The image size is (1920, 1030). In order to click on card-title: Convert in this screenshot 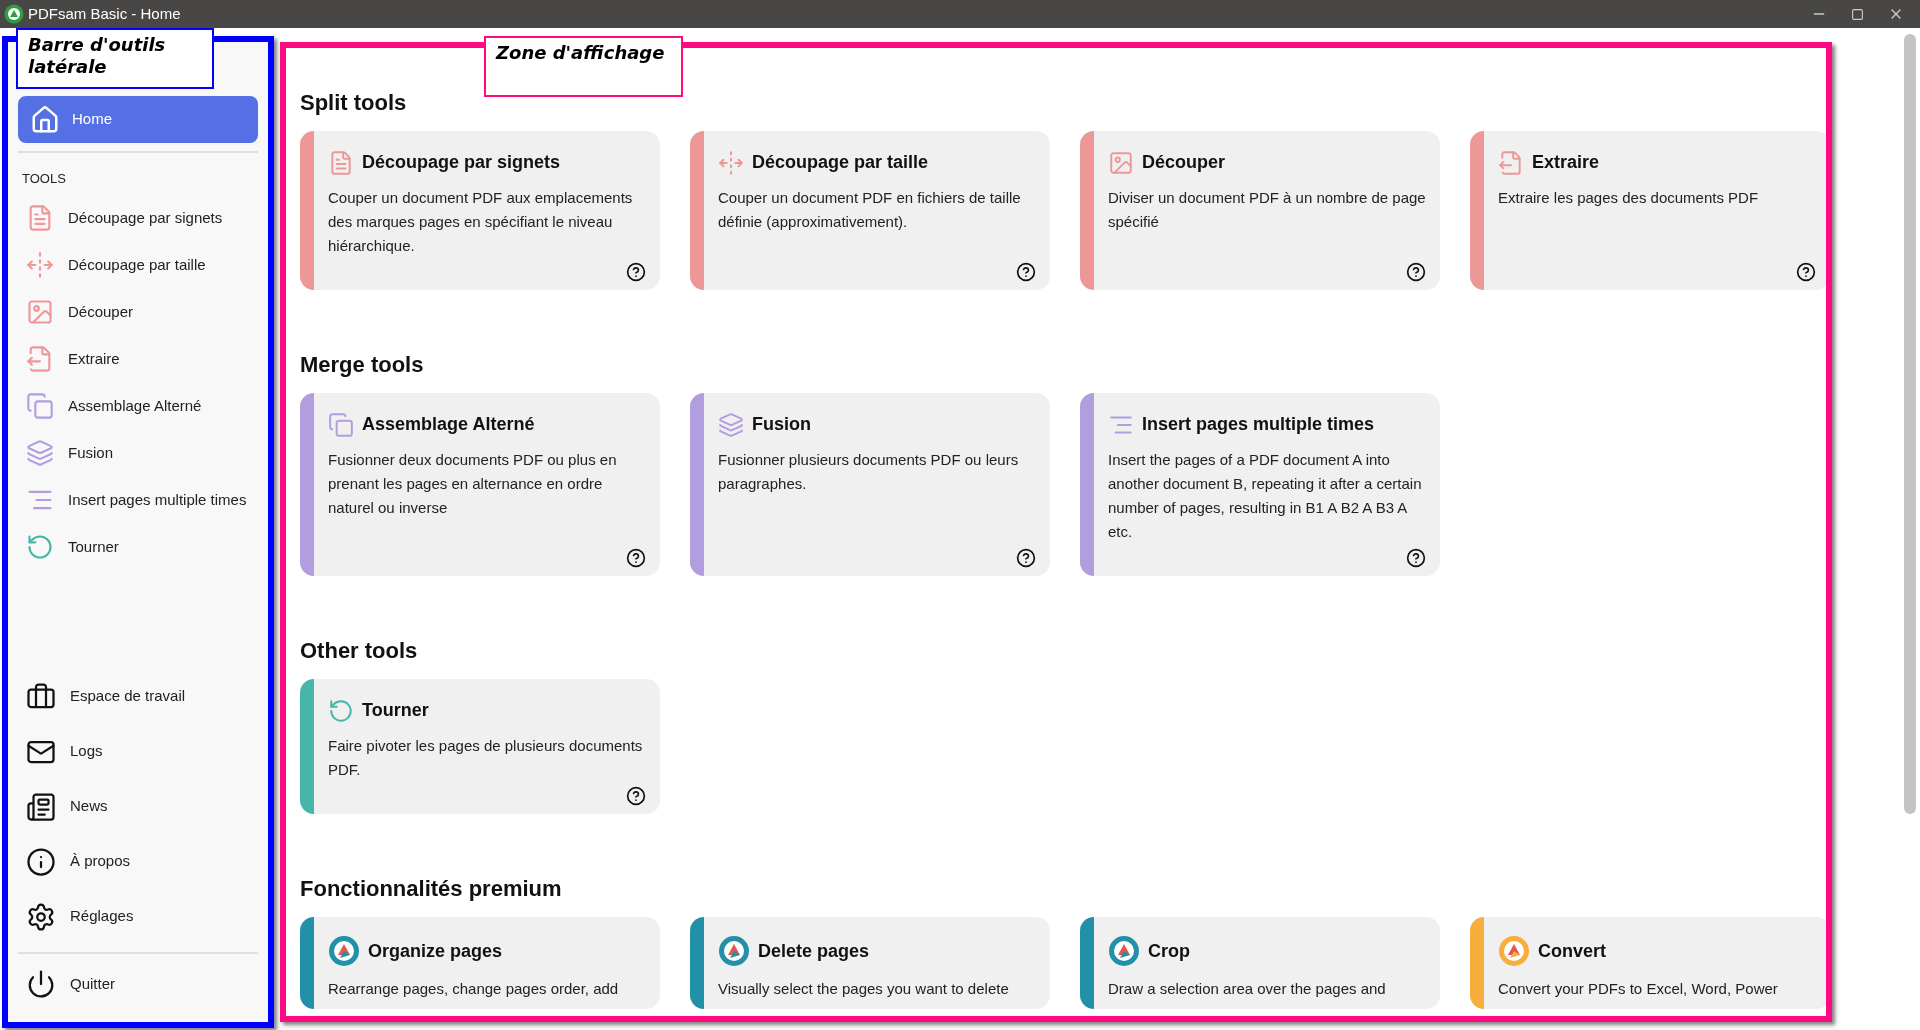, I will do `click(1572, 951)`.